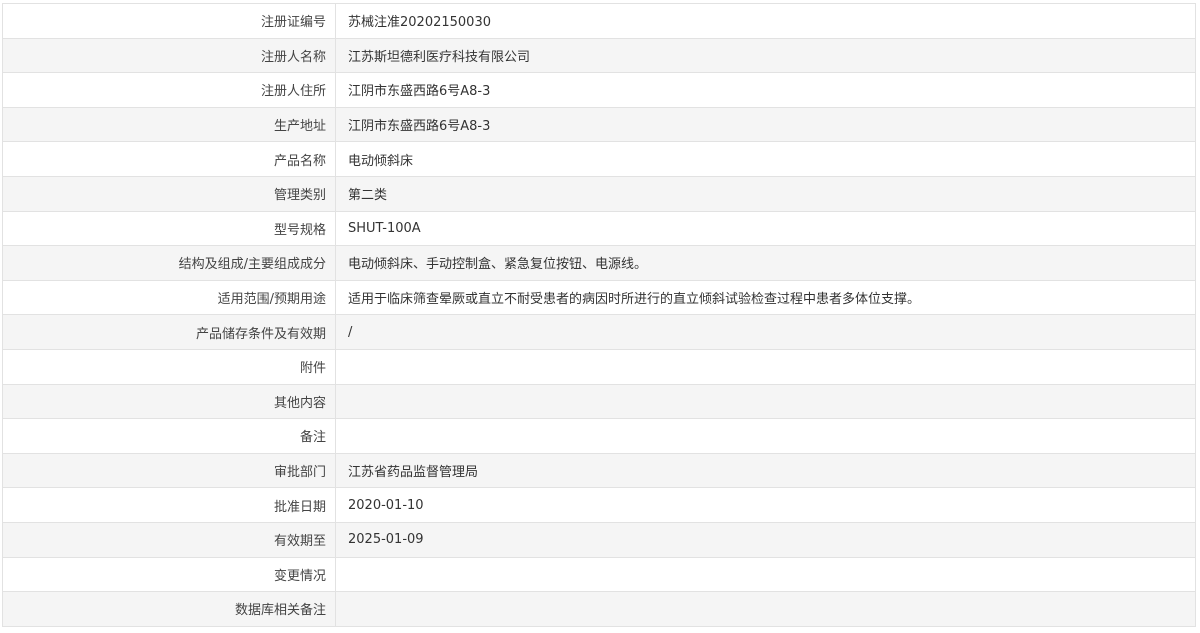  Describe the element at coordinates (169, 228) in the screenshot. I see `field-label: 型号规格` at that location.